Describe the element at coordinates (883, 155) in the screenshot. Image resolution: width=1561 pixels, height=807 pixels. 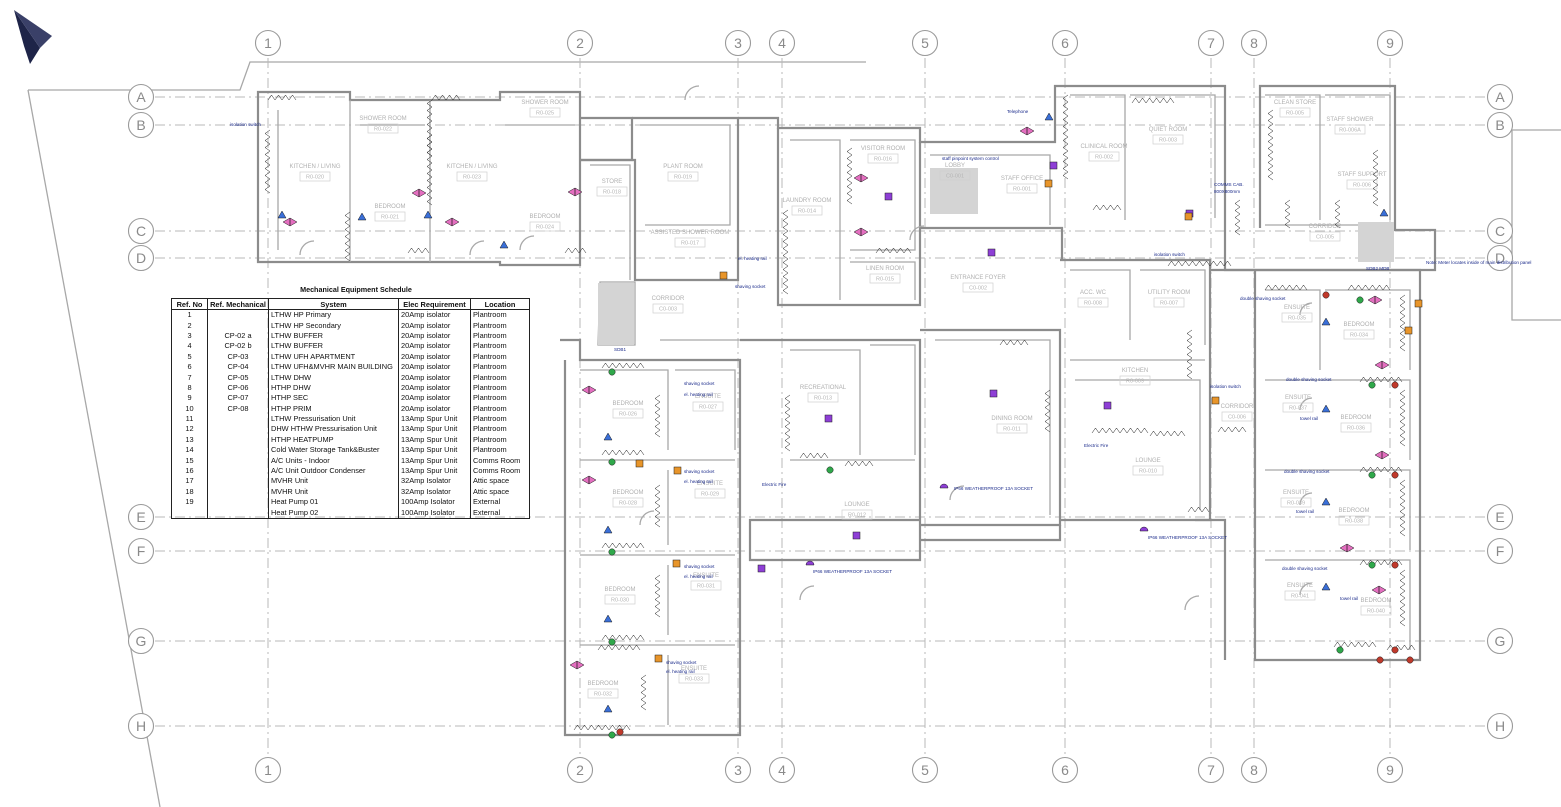
I see `room-tag: VISITOR ROOM R0-016` at that location.